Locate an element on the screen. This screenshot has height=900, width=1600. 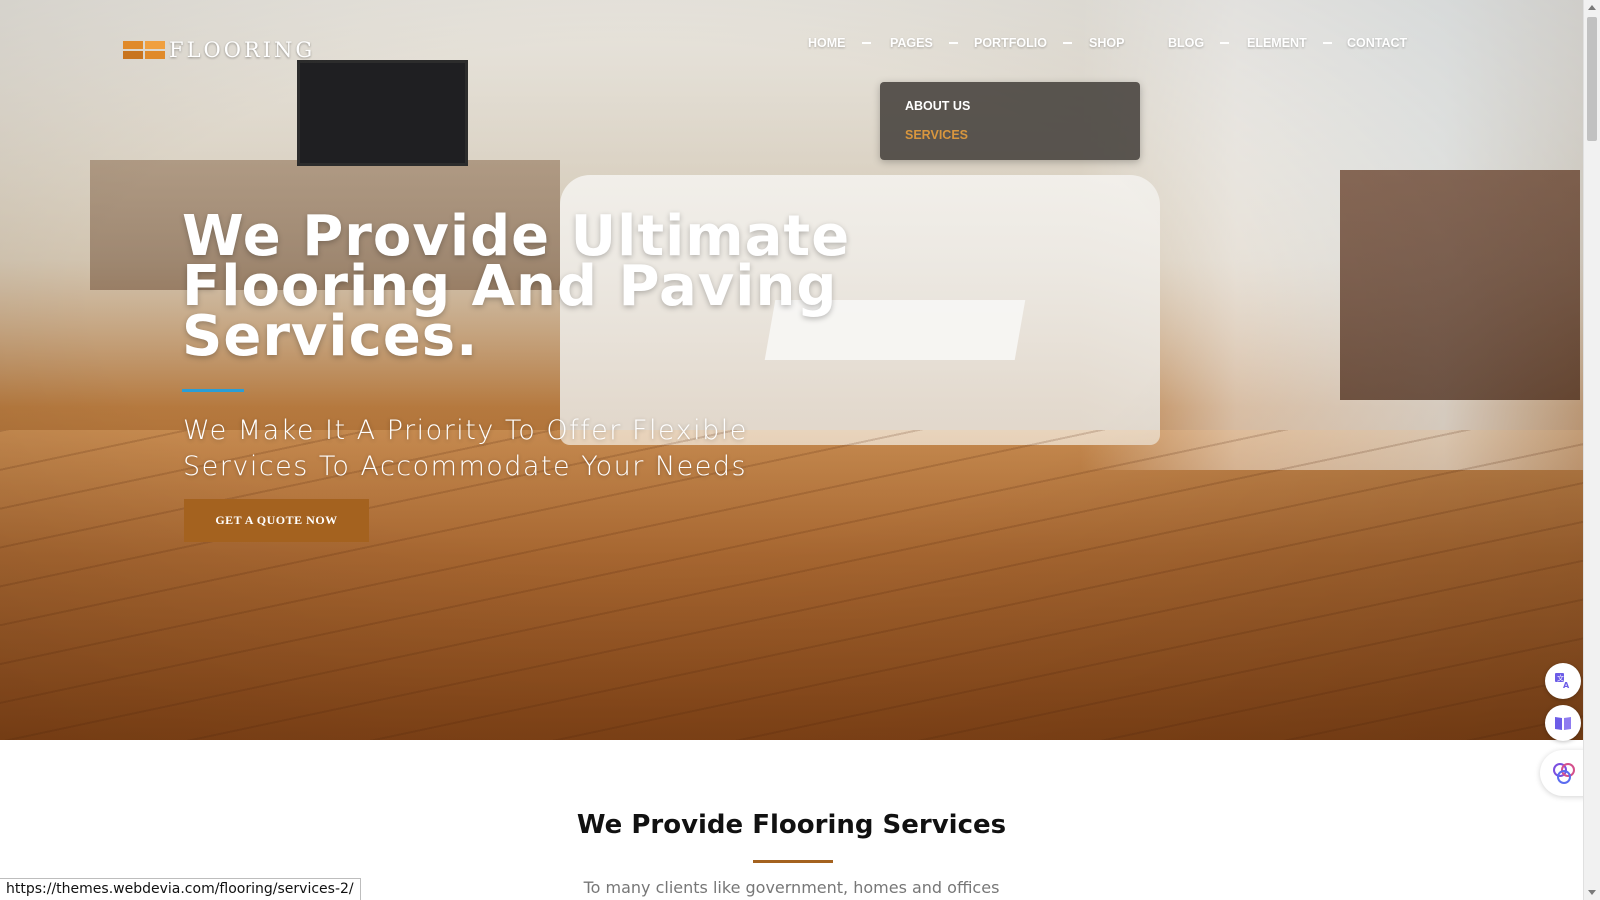
nav-label-contact: CONTACT is located at coordinates (1377, 43).